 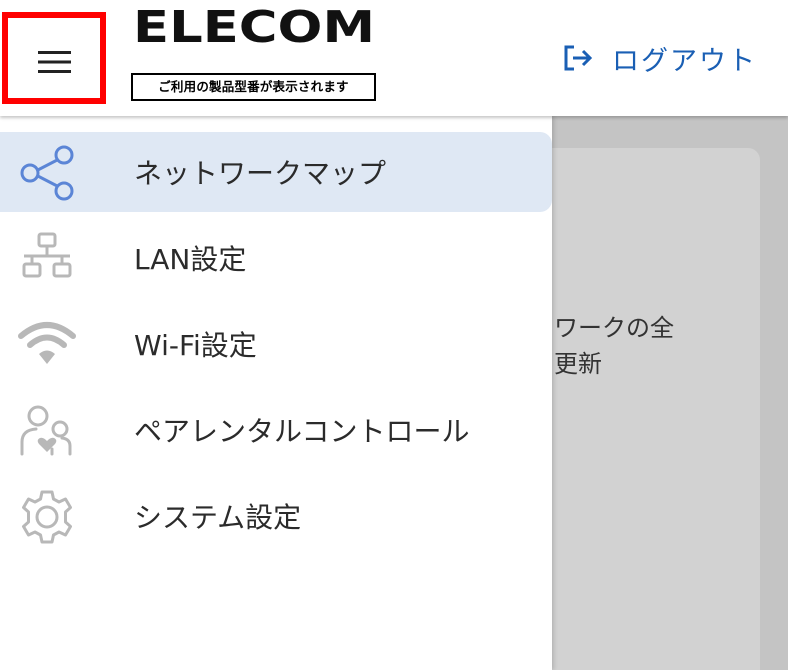 I want to click on model-number-note: ご利用の製品型番が表示されます, so click(x=253, y=87).